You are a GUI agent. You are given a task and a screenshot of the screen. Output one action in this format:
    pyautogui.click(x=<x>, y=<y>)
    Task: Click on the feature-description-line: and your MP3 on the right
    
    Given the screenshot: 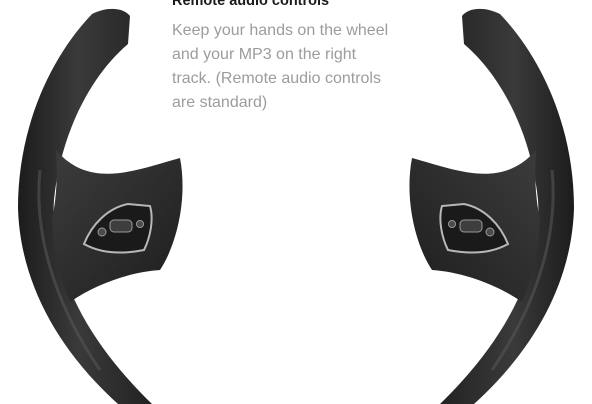 What is the action you would take?
    pyautogui.click(x=264, y=54)
    